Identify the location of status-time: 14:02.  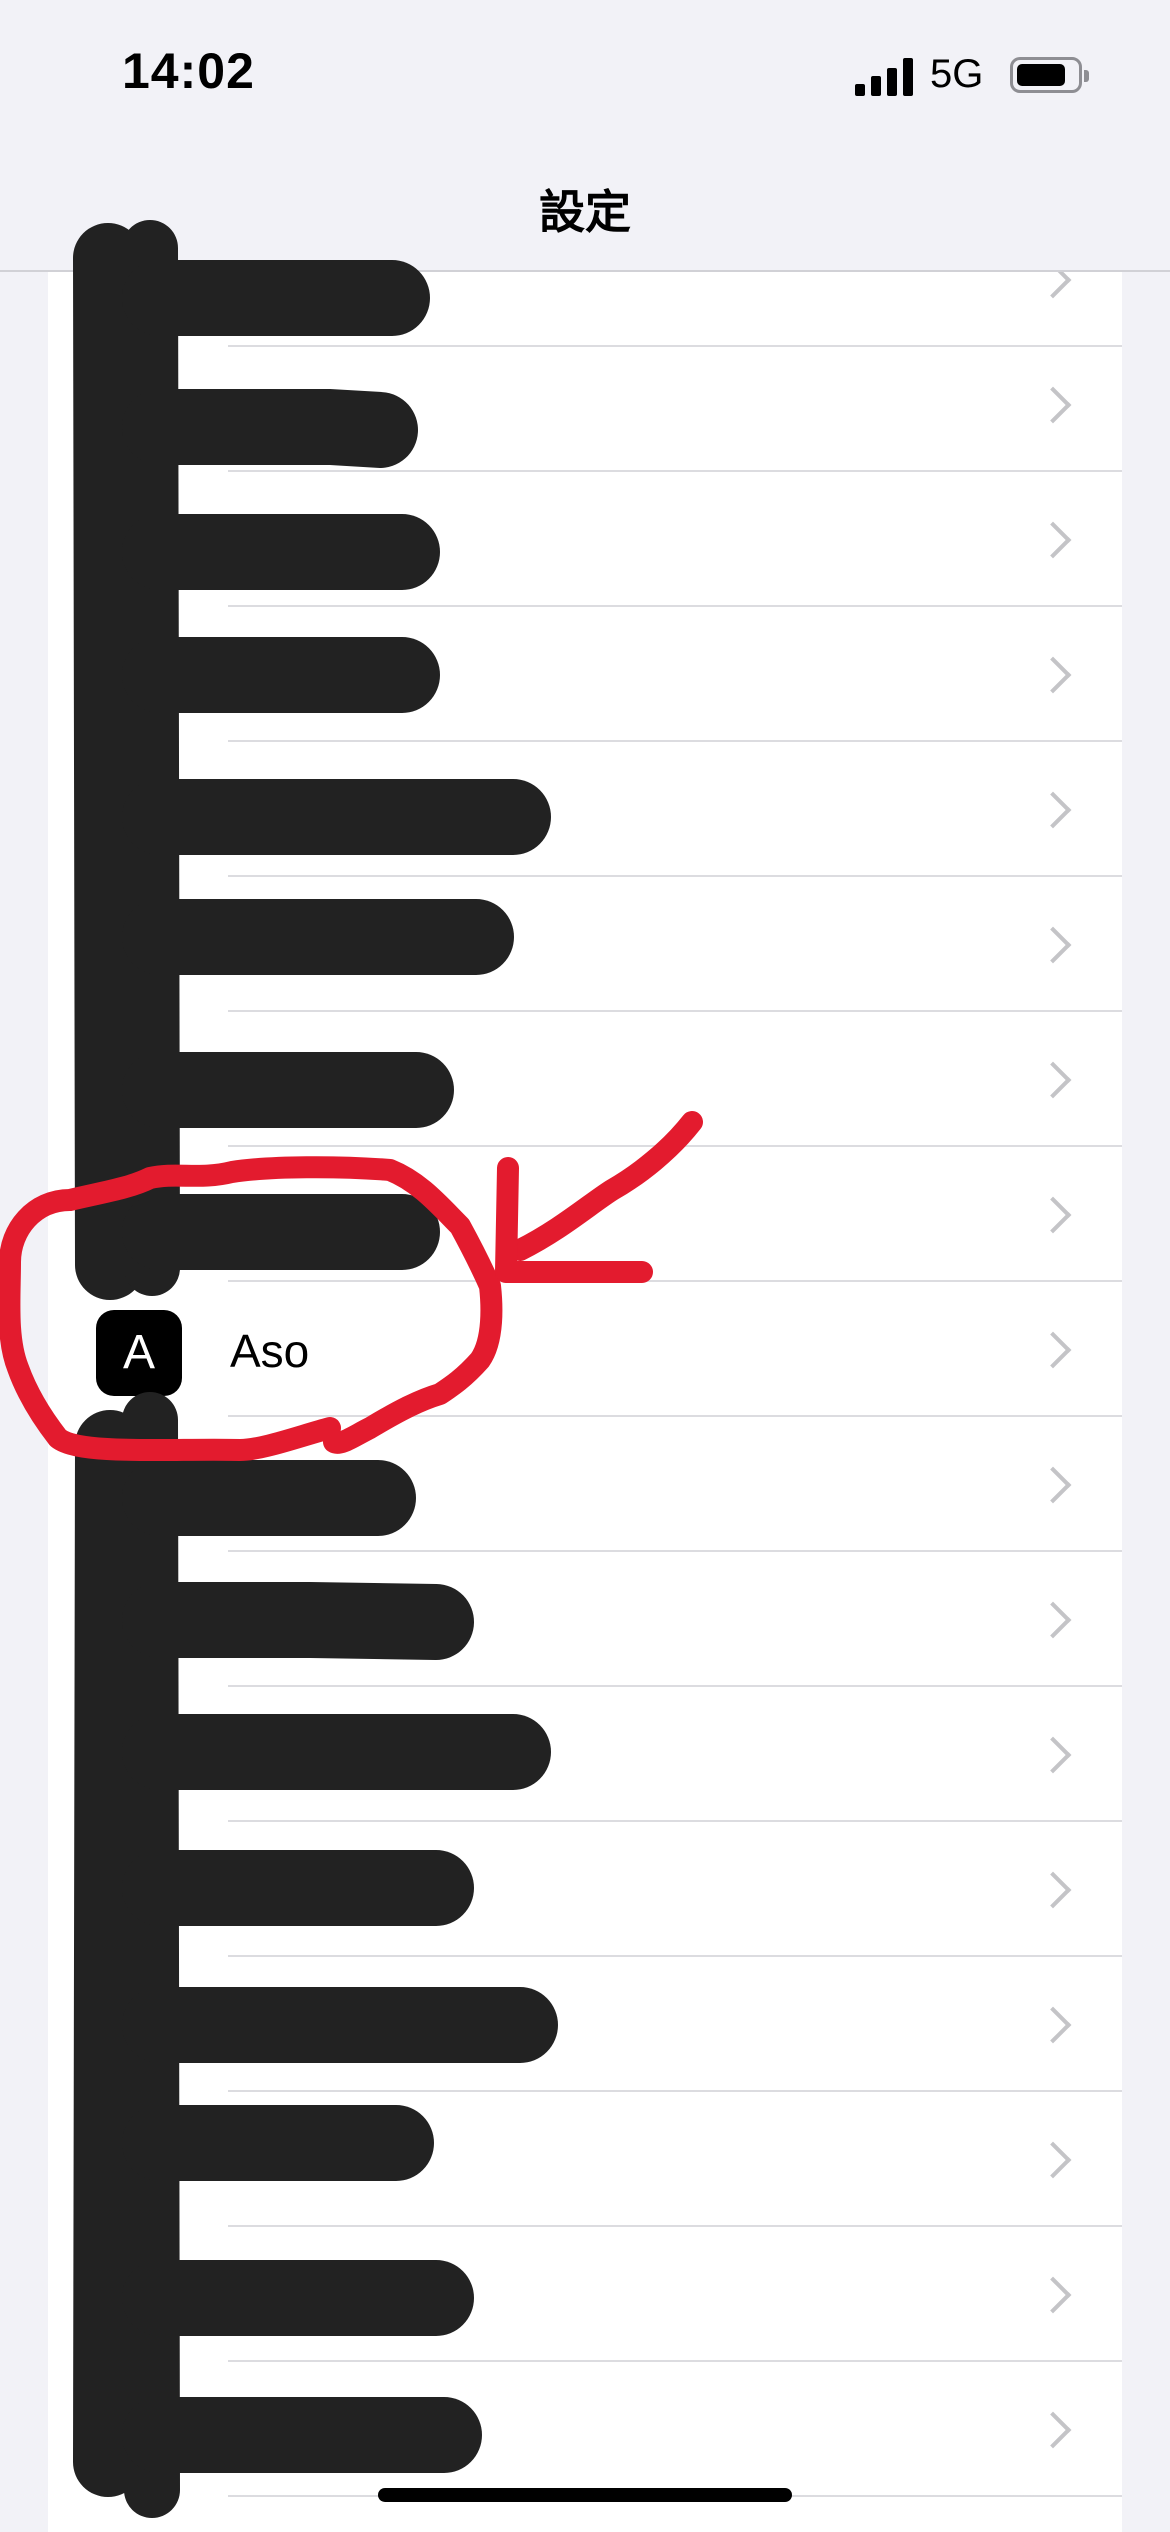
(188, 71).